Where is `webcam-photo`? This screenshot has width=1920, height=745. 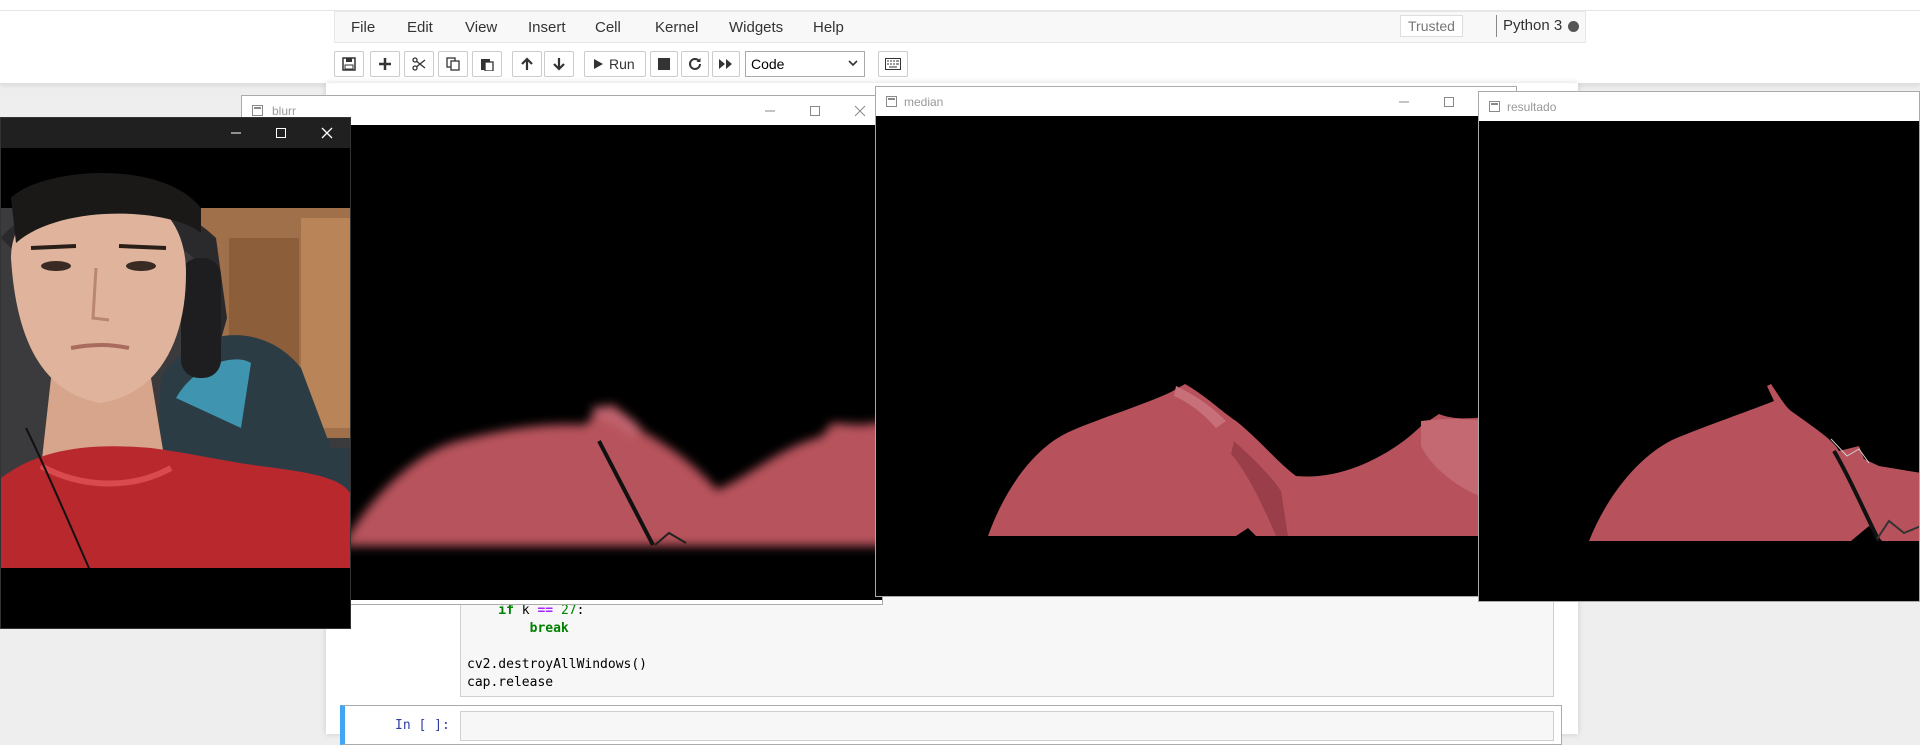
webcam-photo is located at coordinates (175, 400).